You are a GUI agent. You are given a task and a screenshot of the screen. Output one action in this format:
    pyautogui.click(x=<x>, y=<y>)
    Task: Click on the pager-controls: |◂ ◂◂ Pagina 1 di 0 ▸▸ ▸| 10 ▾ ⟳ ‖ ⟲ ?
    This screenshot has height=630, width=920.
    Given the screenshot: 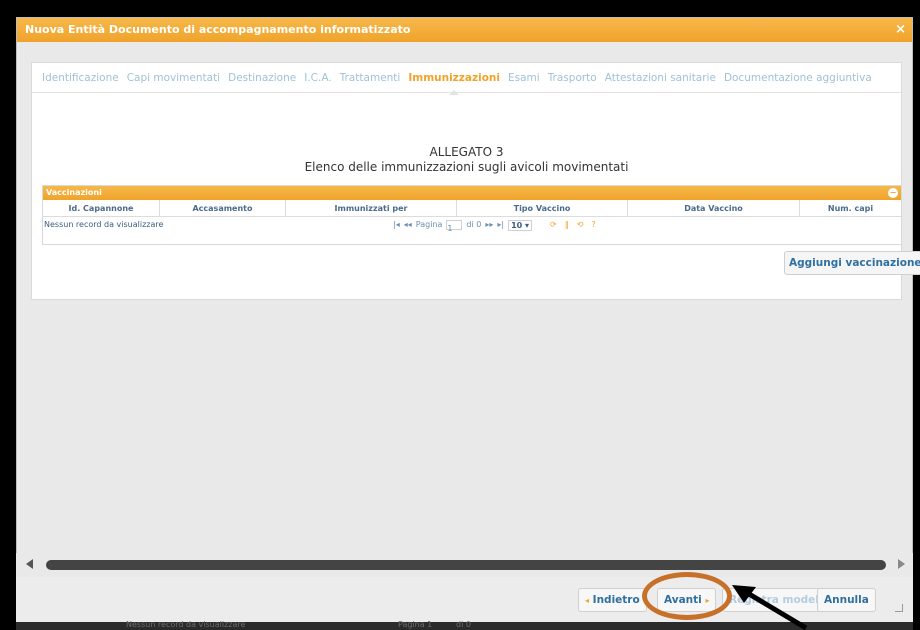 What is the action you would take?
    pyautogui.click(x=494, y=225)
    